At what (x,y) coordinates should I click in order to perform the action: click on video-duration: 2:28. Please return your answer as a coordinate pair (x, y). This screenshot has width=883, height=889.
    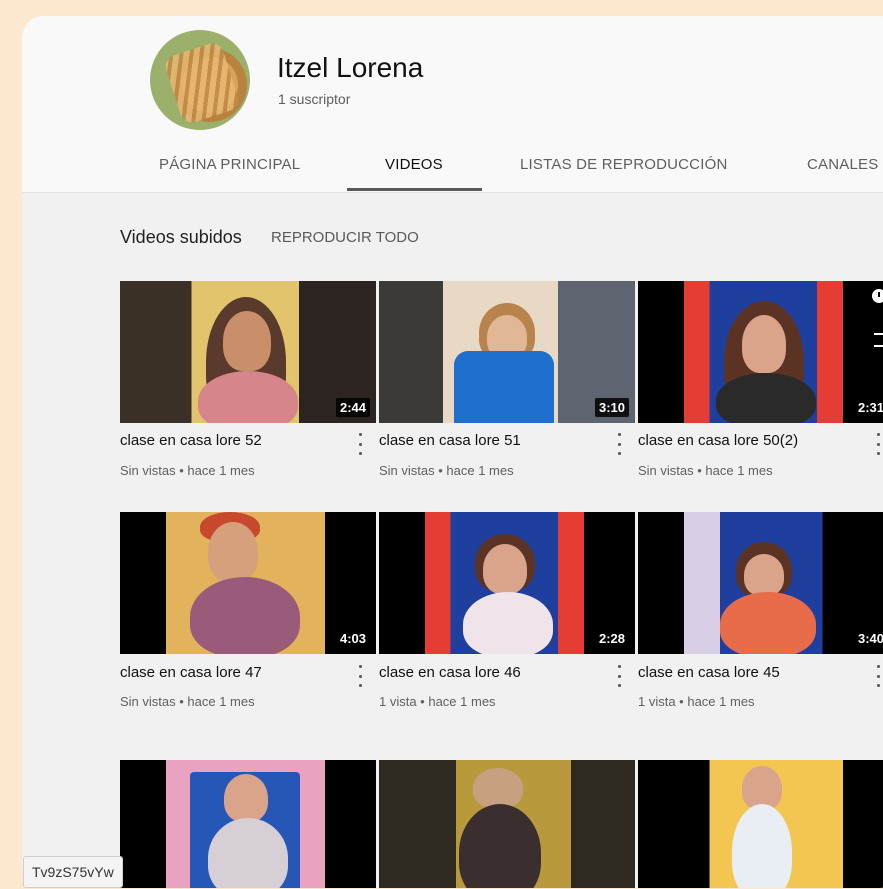
    Looking at the image, I should click on (611, 638).